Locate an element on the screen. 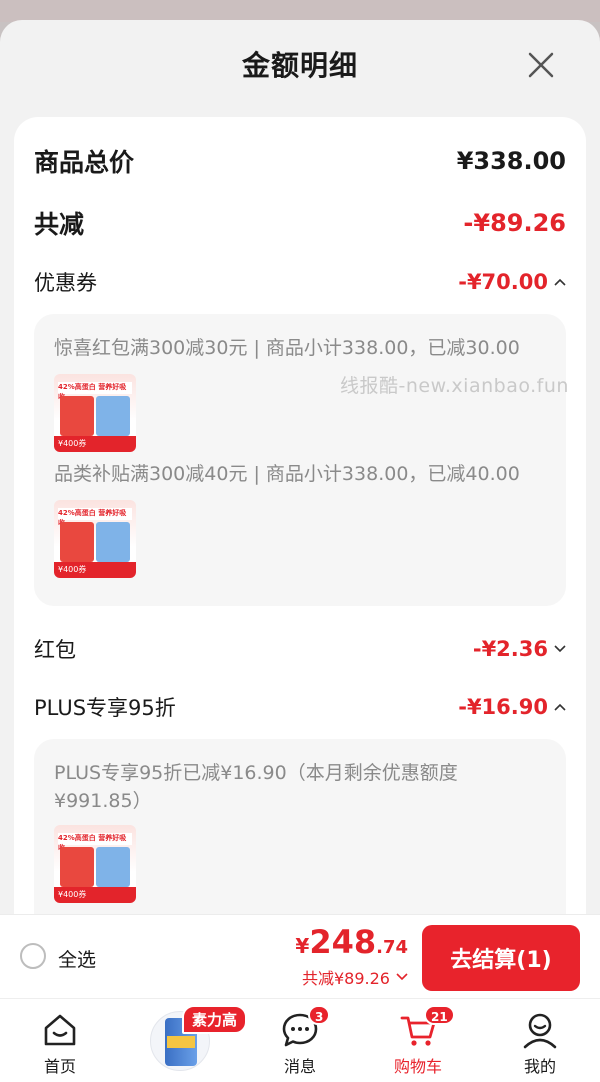 This screenshot has width=600, height=1082. discount-label: 共减 is located at coordinates (59, 224).